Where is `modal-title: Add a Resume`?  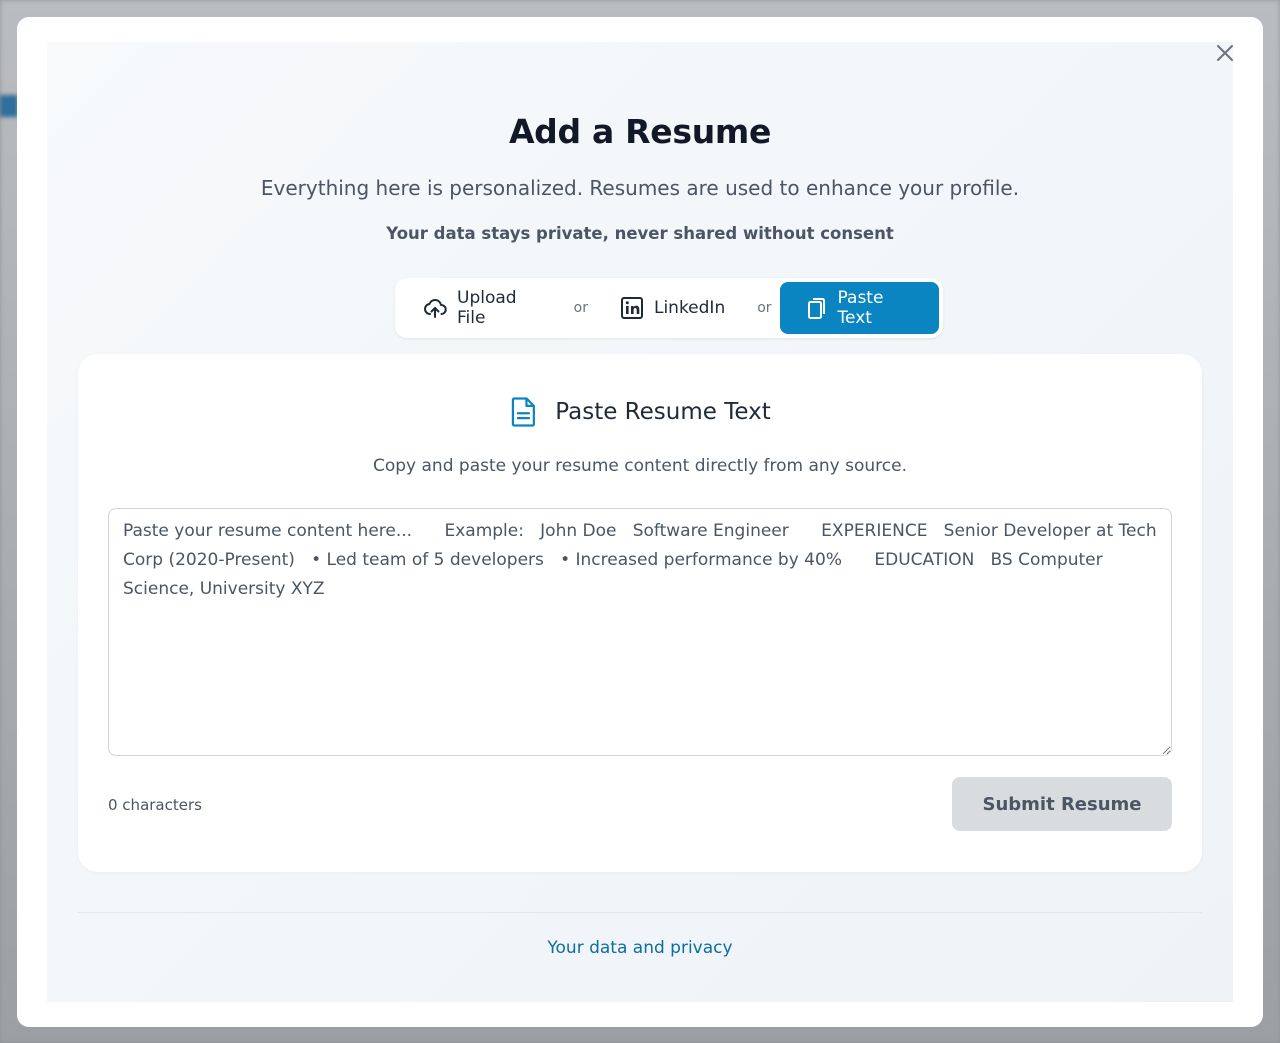
modal-title: Add a Resume is located at coordinates (640, 131).